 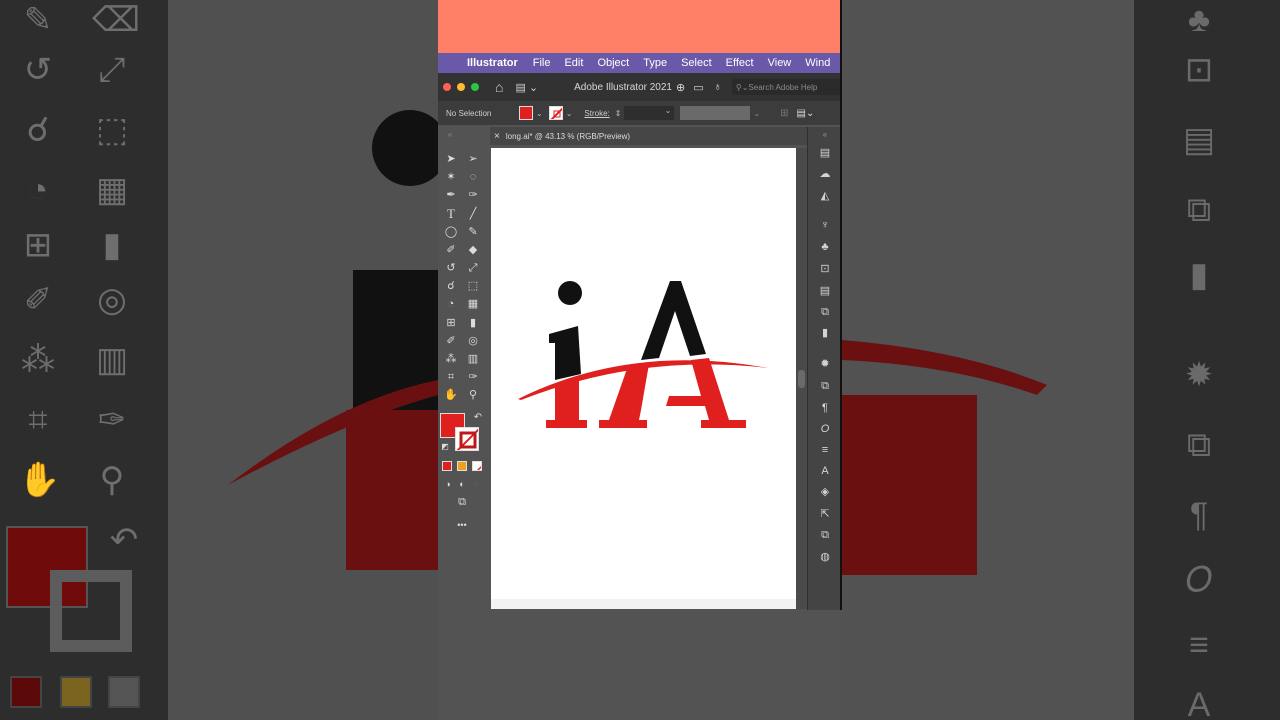 I want to click on libraries-panel-icon: ☁, so click(x=825, y=174).